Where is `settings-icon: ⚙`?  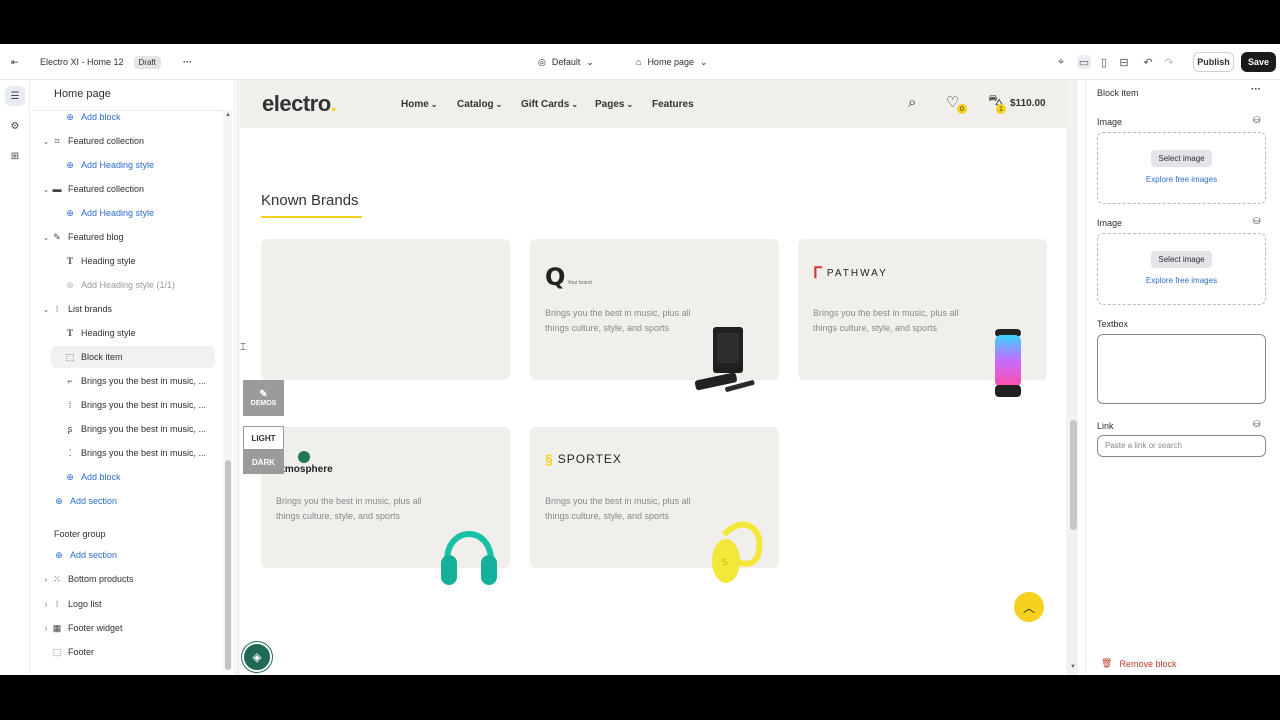 settings-icon: ⚙ is located at coordinates (15, 126).